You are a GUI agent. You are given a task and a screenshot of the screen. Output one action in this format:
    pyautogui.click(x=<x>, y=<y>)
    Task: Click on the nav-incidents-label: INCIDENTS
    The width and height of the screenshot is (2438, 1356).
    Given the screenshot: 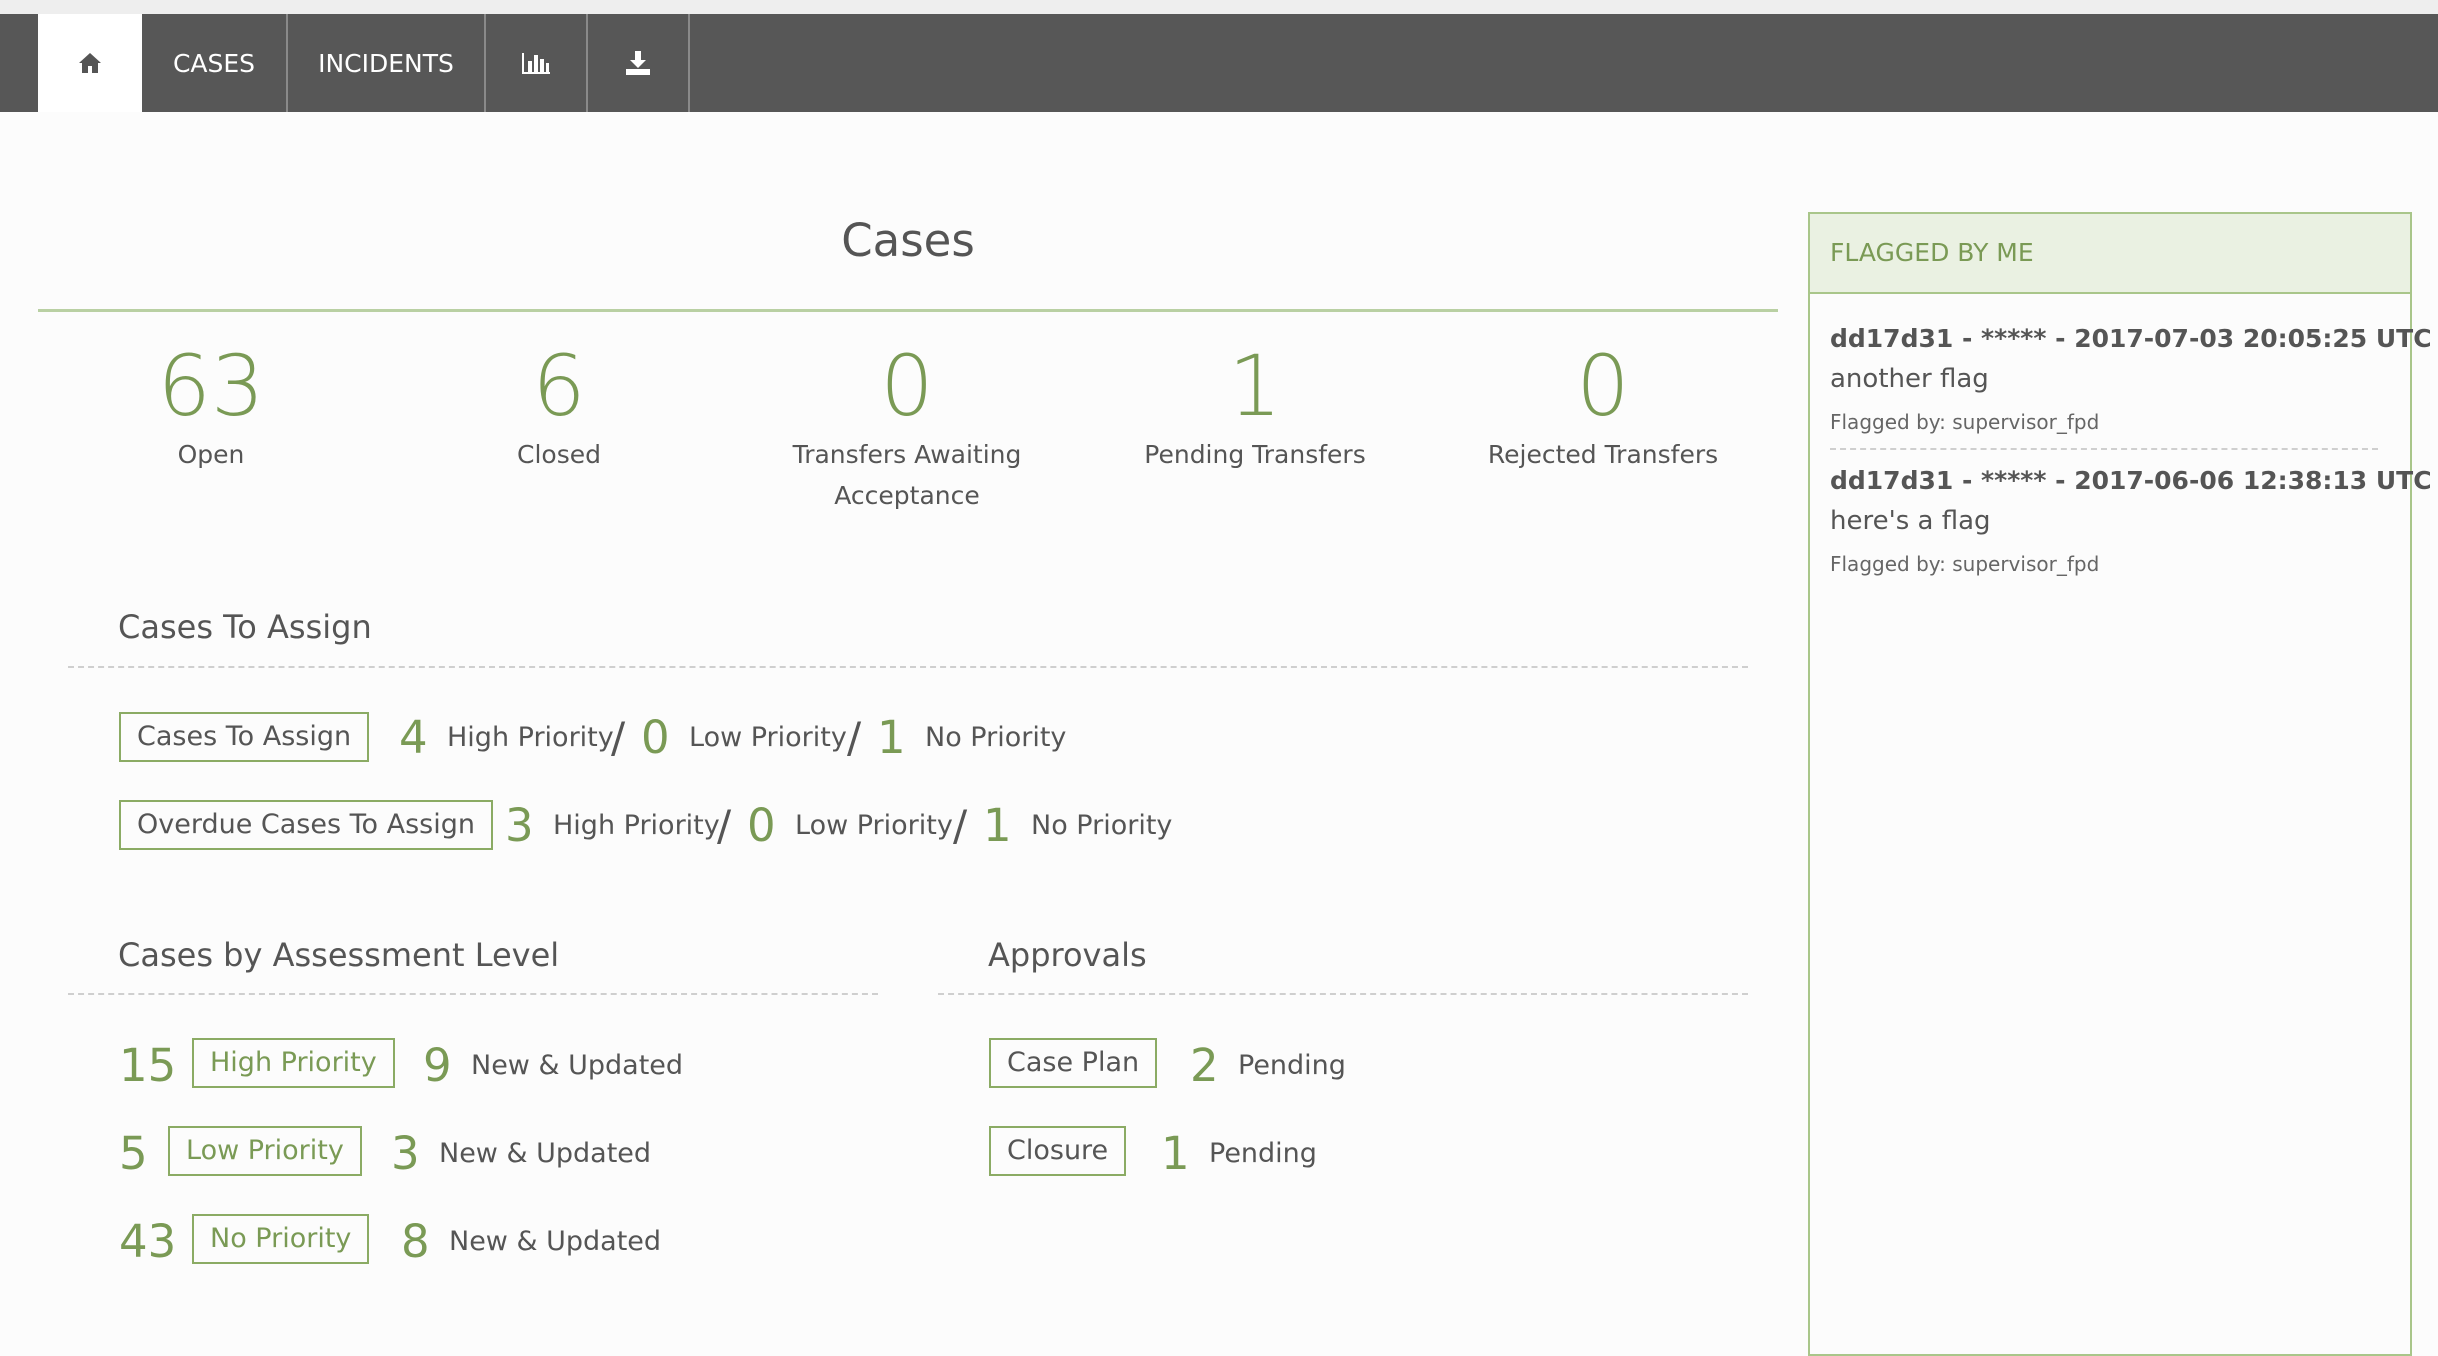 What is the action you would take?
    pyautogui.click(x=386, y=63)
    